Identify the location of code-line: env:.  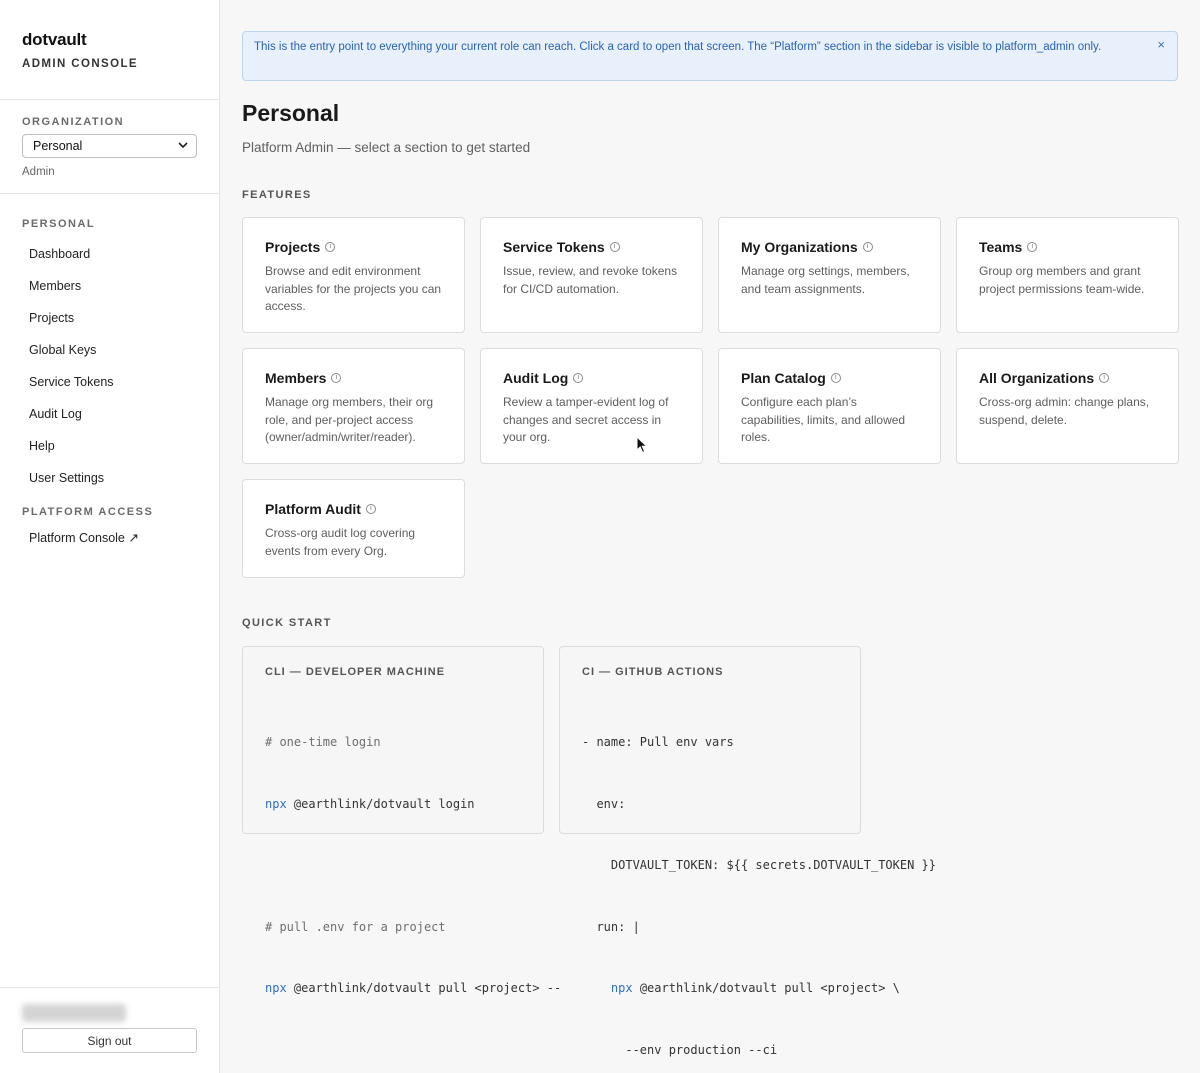
(604, 803).